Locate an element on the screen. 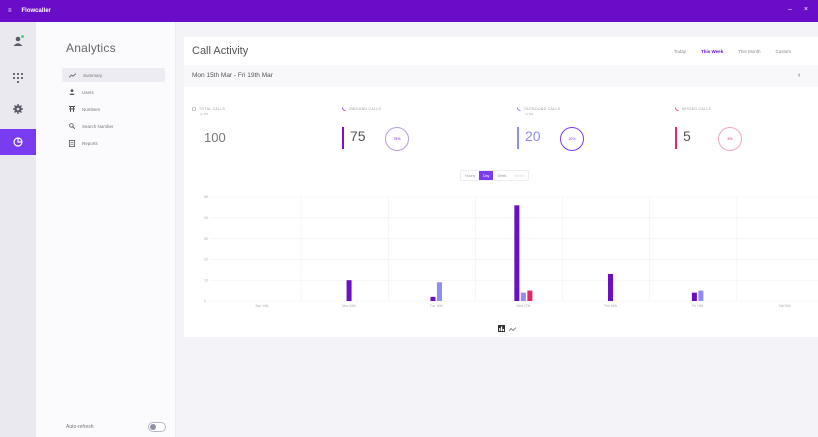 Image resolution: width=818 pixels, height=437 pixels. stat-percent-ring: 5% is located at coordinates (730, 139).